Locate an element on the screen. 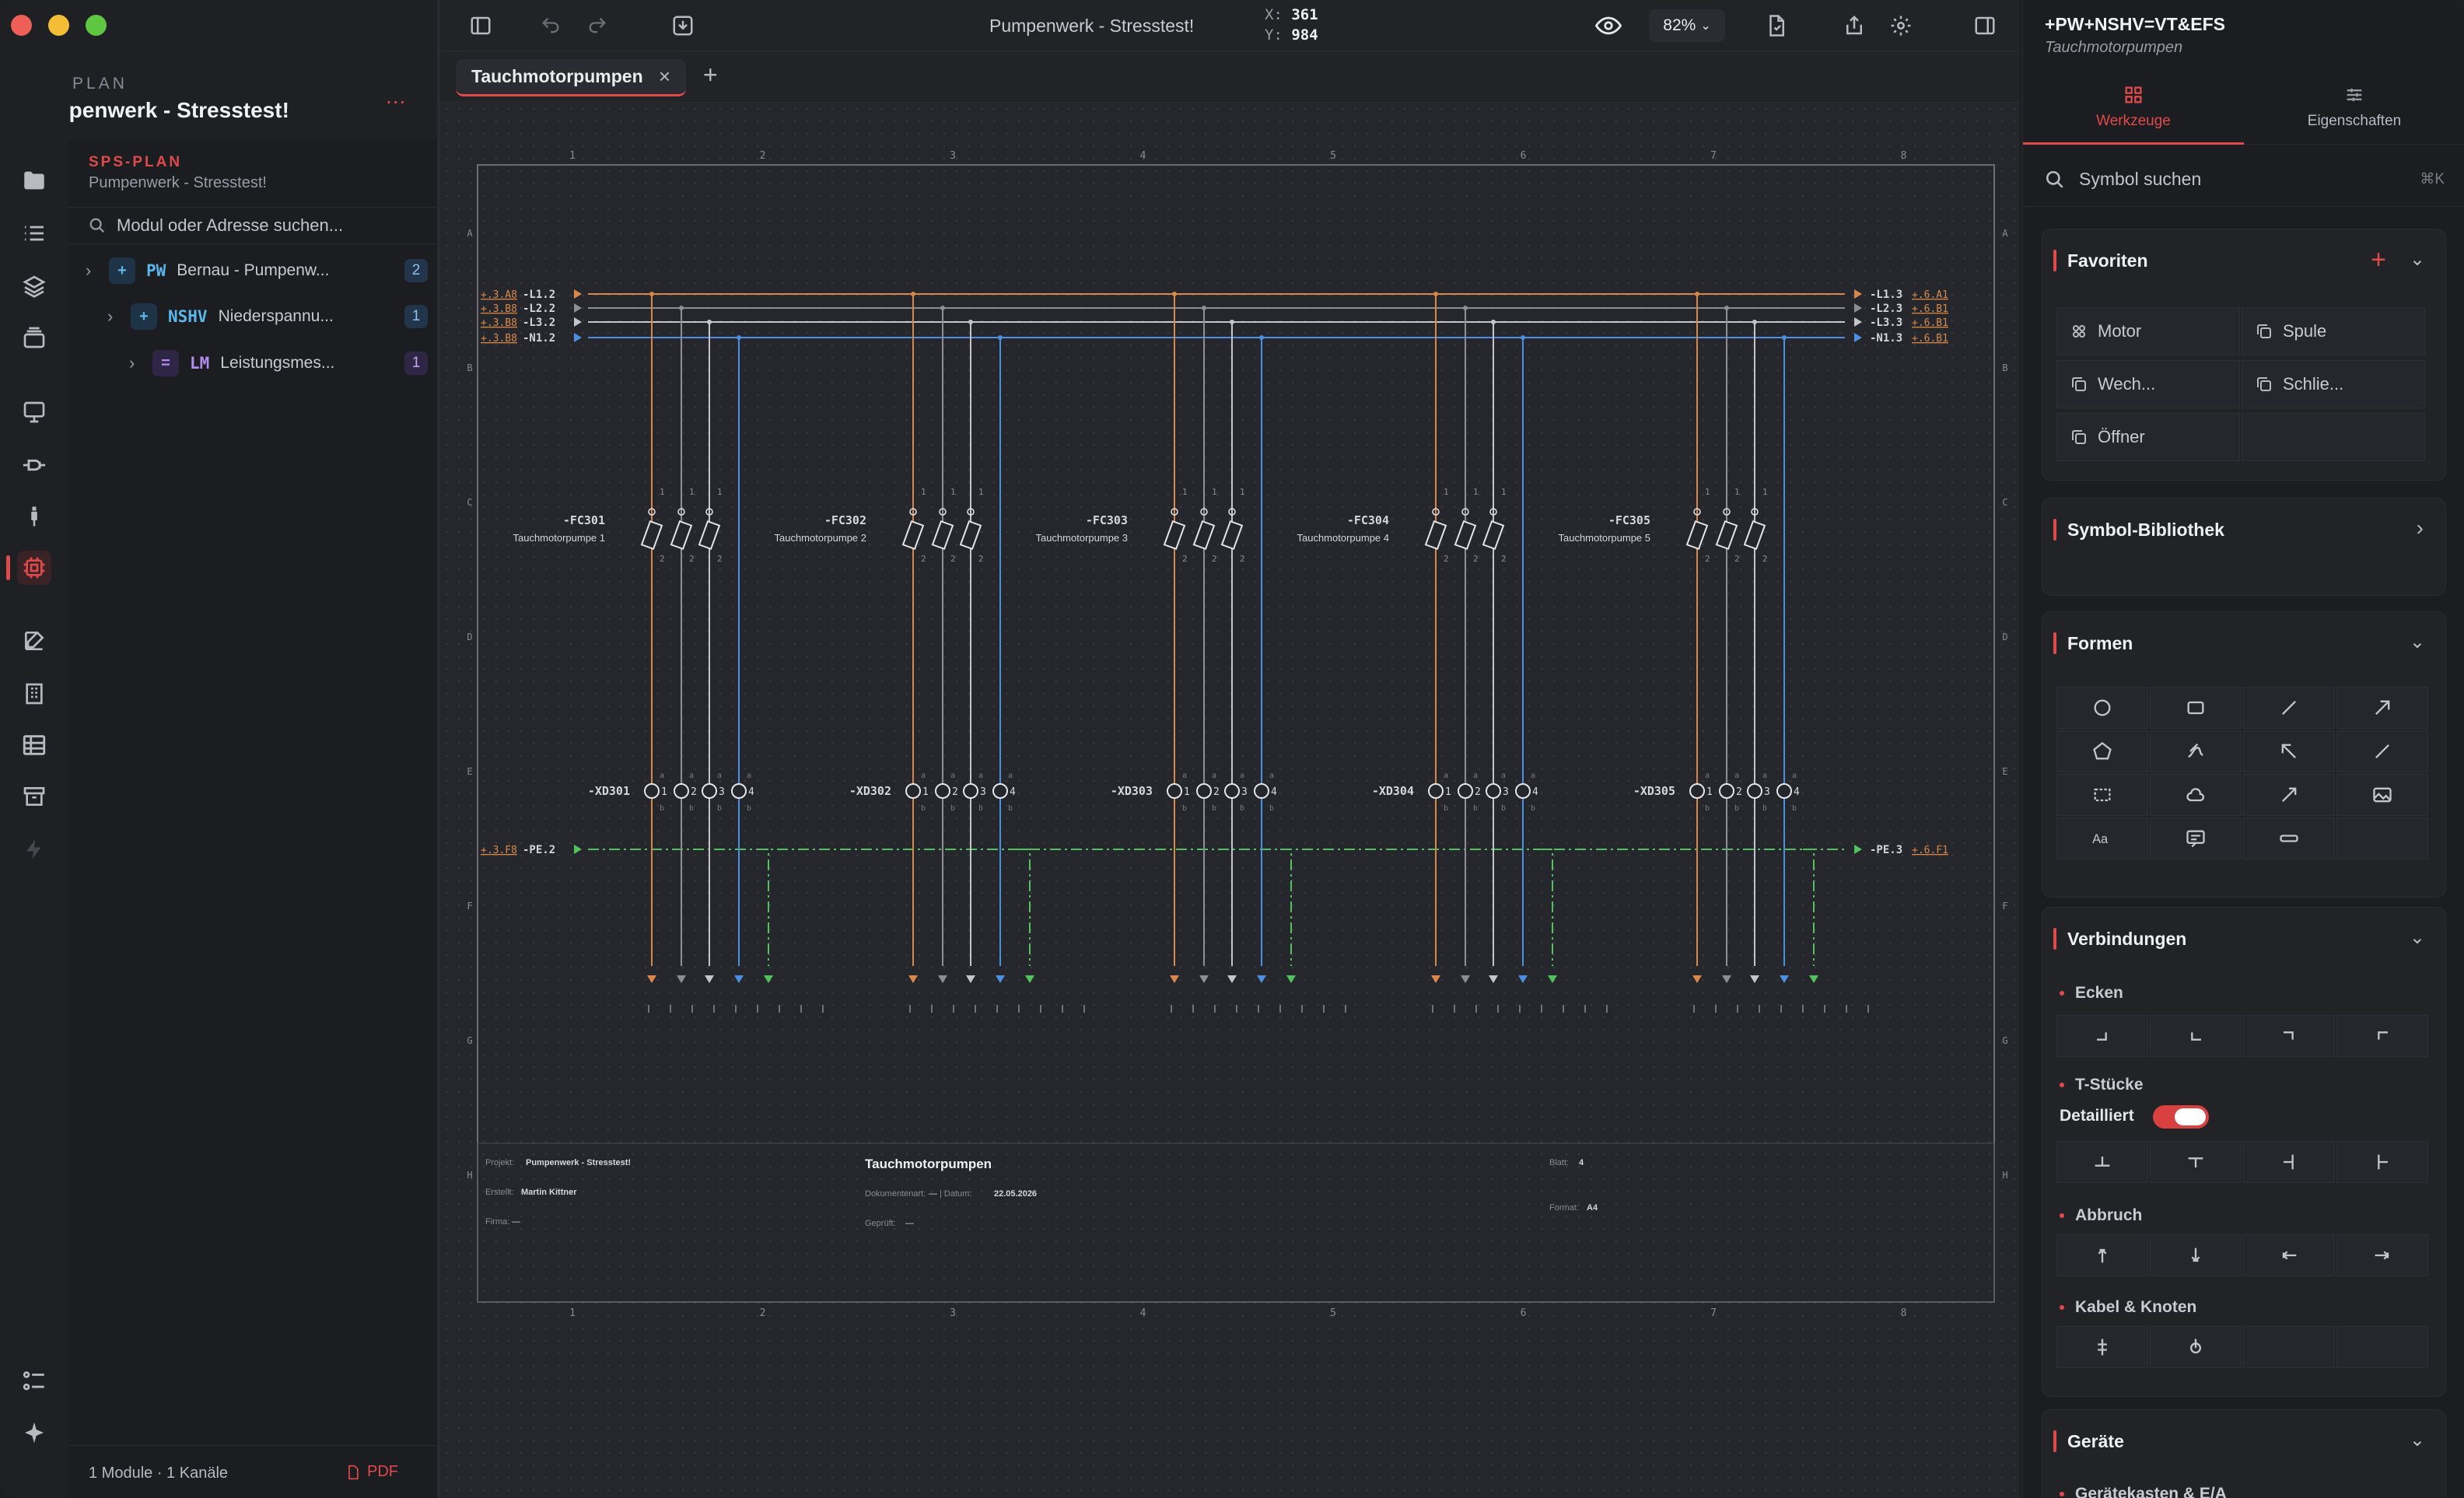 This screenshot has width=2464, height=1498. zoom-window-button is located at coordinates (97, 25).